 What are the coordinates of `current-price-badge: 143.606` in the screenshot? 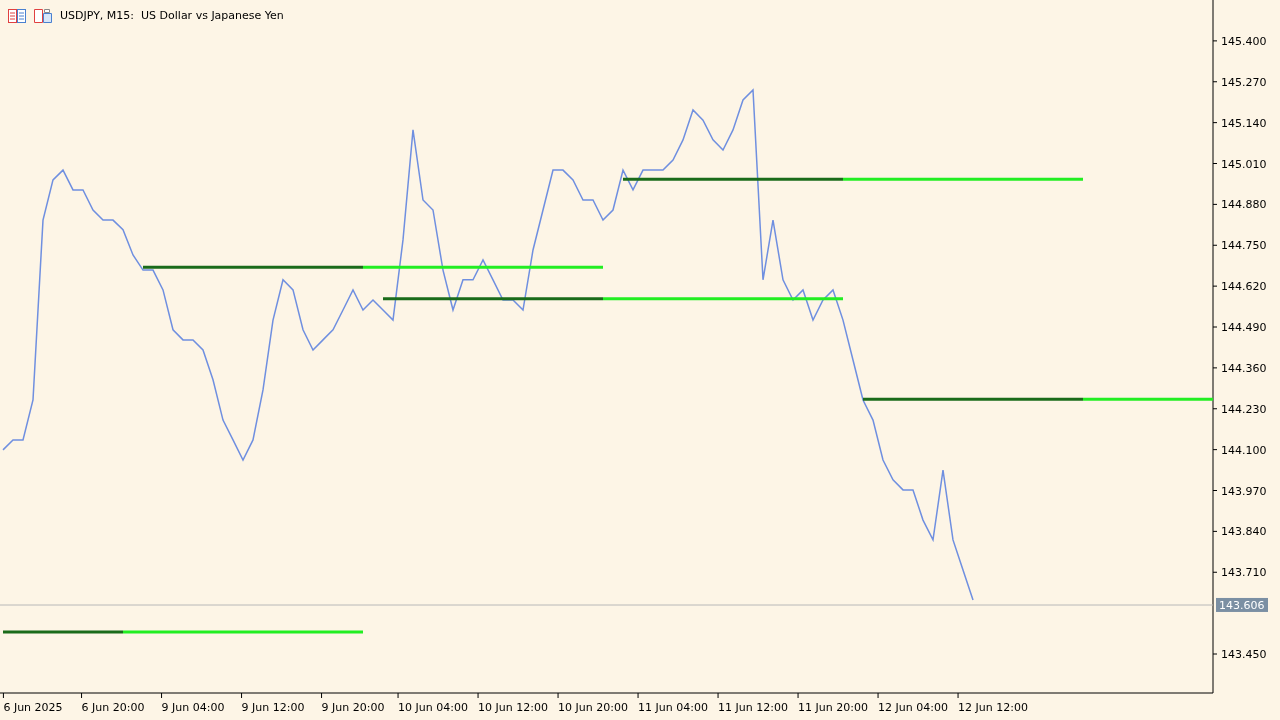 It's located at (1242, 604).